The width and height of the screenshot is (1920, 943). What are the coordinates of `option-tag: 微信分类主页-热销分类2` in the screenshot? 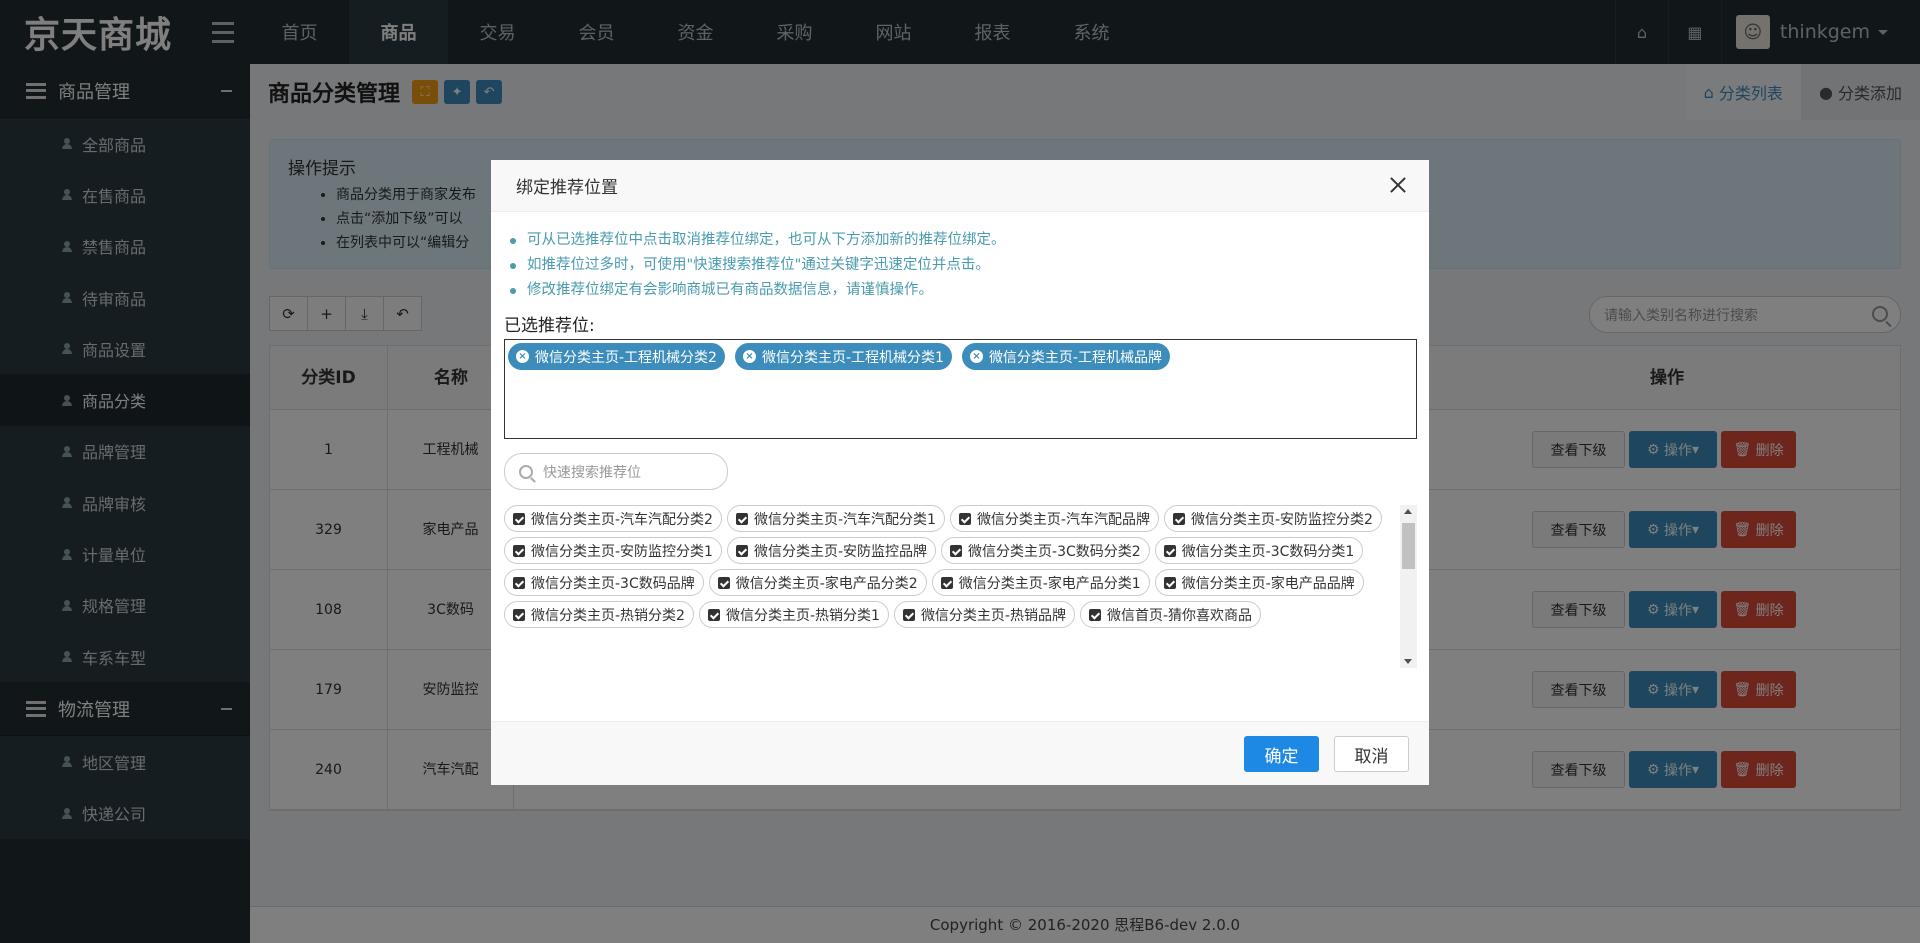 It's located at (599, 614).